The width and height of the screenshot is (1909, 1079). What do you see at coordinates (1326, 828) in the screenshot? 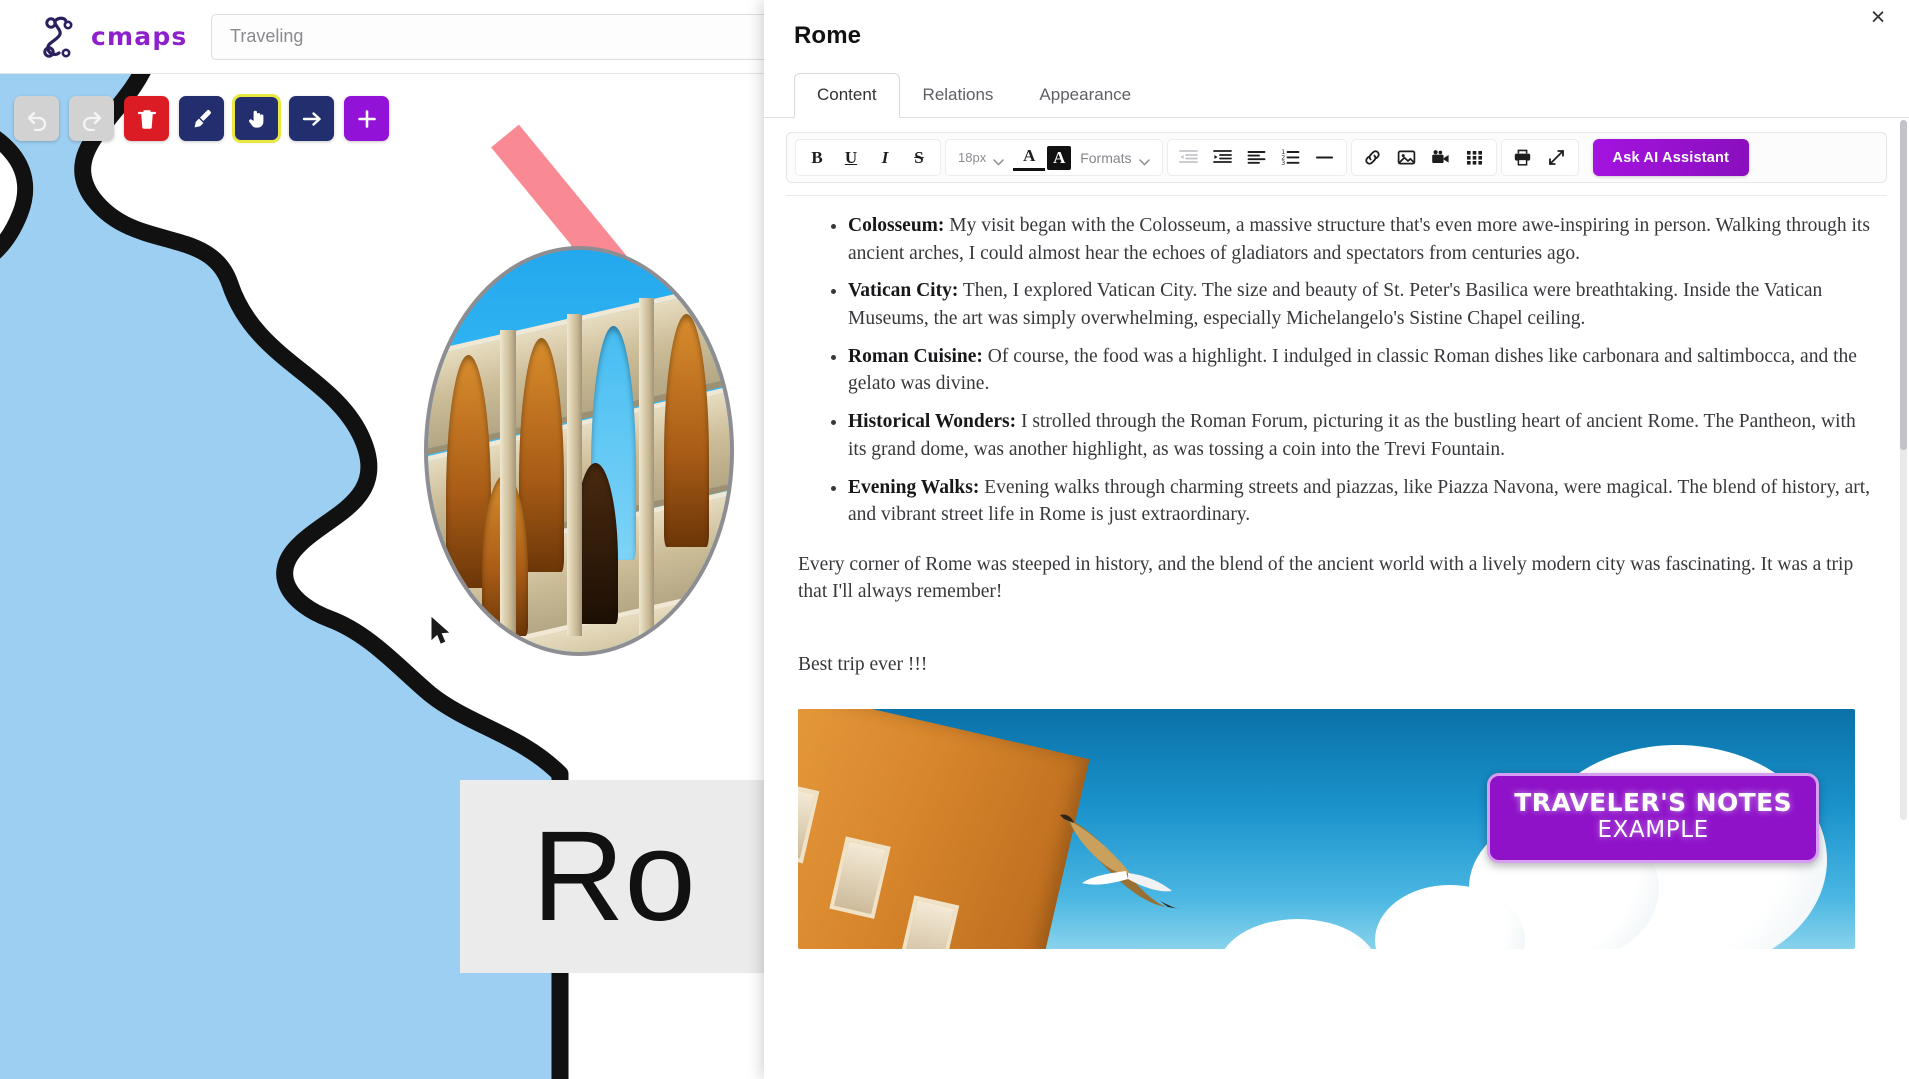
I see `embedded-image: TRAVELER'S NOTES EXAMPLE` at bounding box center [1326, 828].